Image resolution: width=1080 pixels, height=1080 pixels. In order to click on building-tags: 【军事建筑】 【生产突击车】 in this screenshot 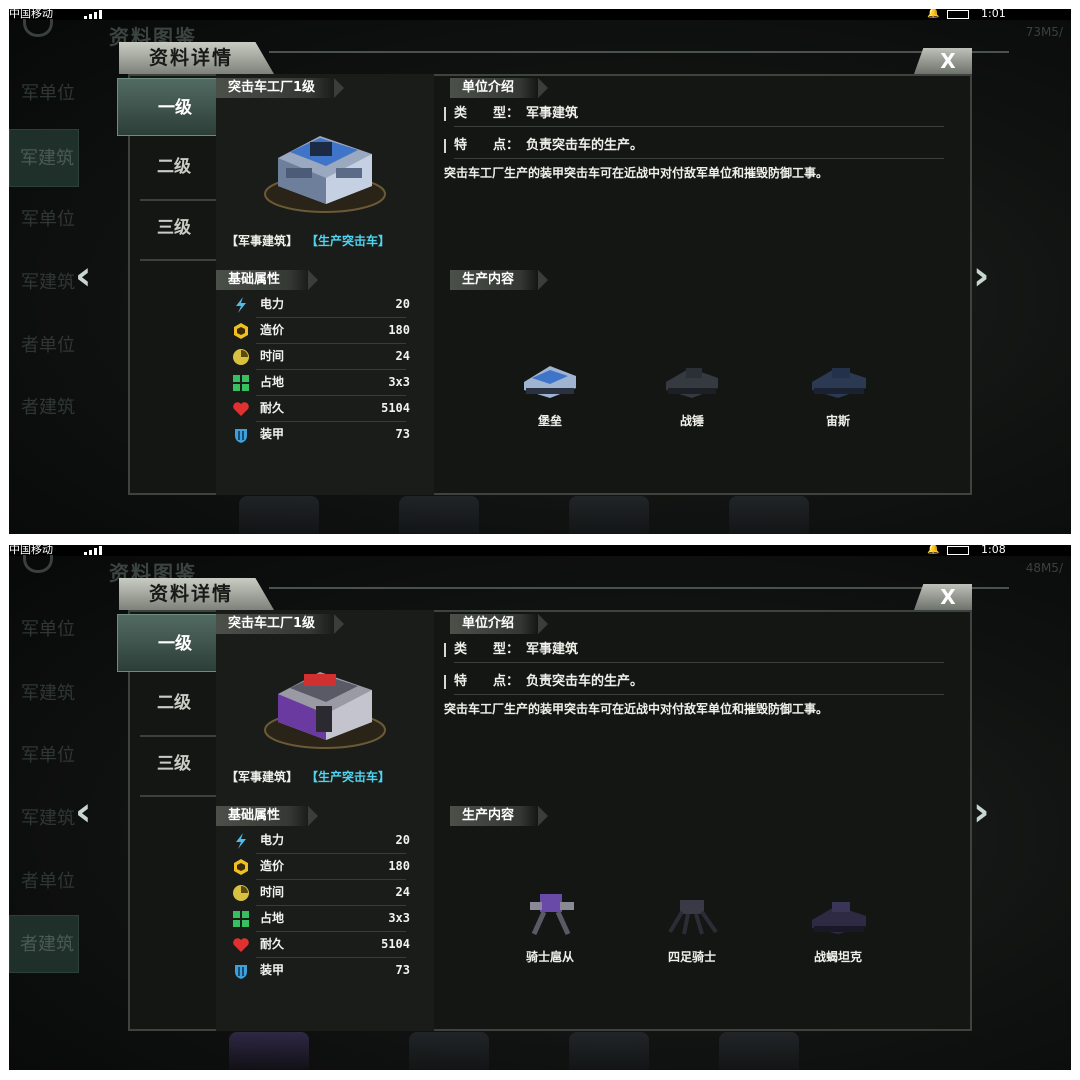, I will do `click(308, 776)`.